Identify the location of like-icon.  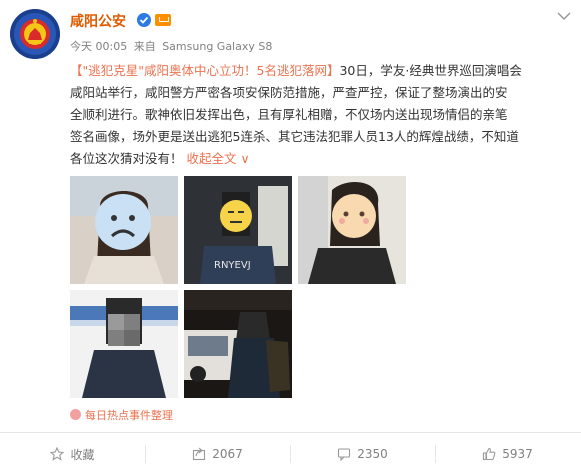
(489, 454).